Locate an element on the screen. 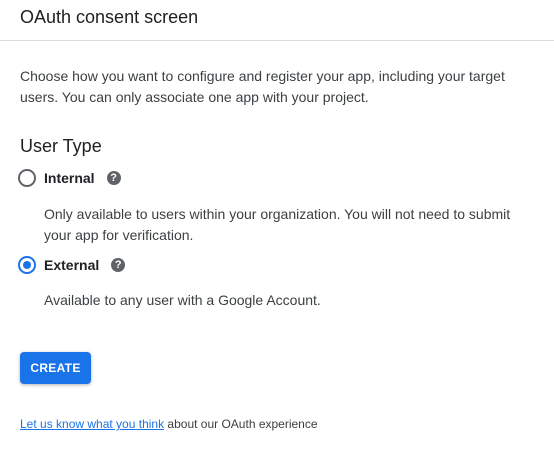 Image resolution: width=554 pixels, height=453 pixels. user-type-heading: User Type is located at coordinates (61, 146).